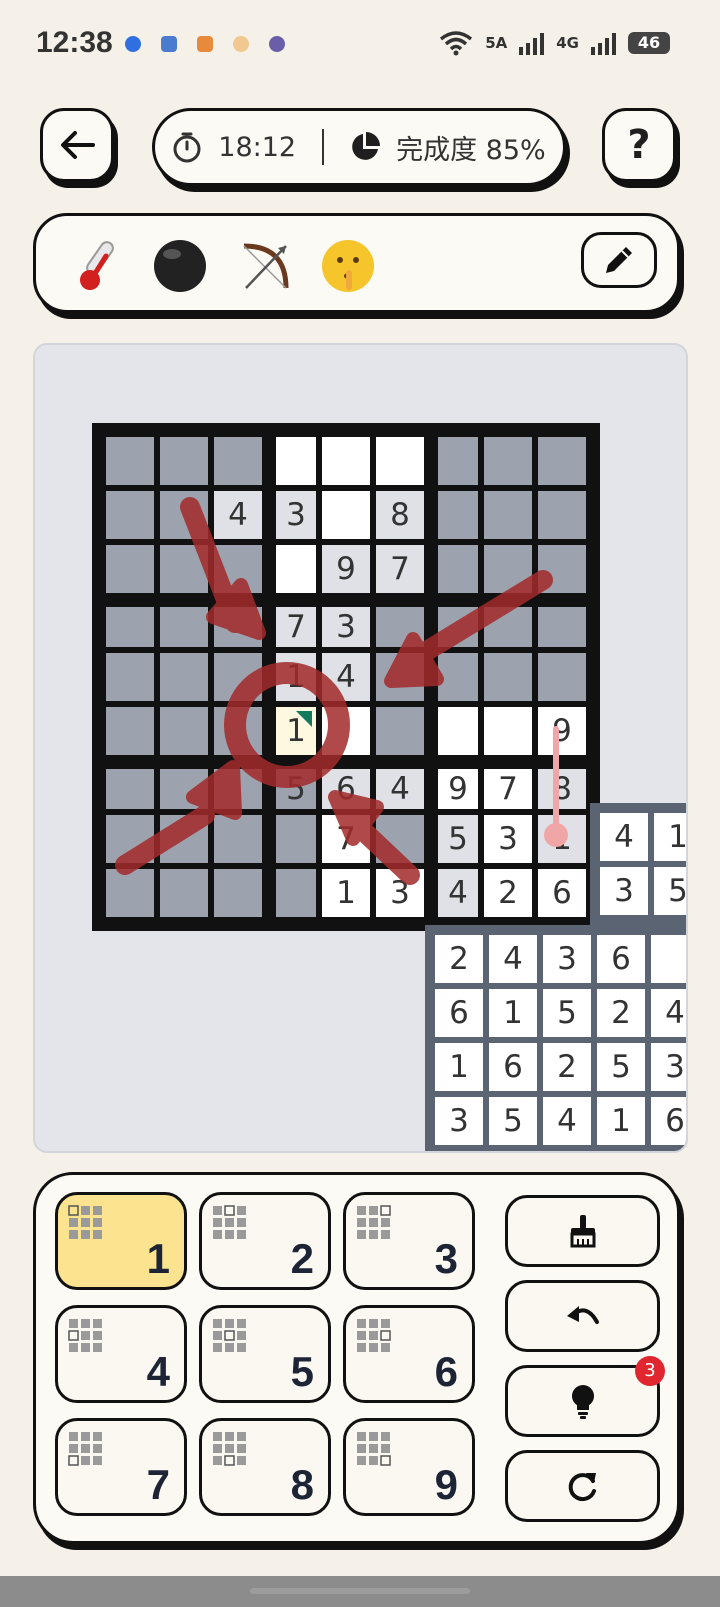 This screenshot has height=1607, width=720. Describe the element at coordinates (582, 1316) in the screenshot. I see `undo-button` at that location.